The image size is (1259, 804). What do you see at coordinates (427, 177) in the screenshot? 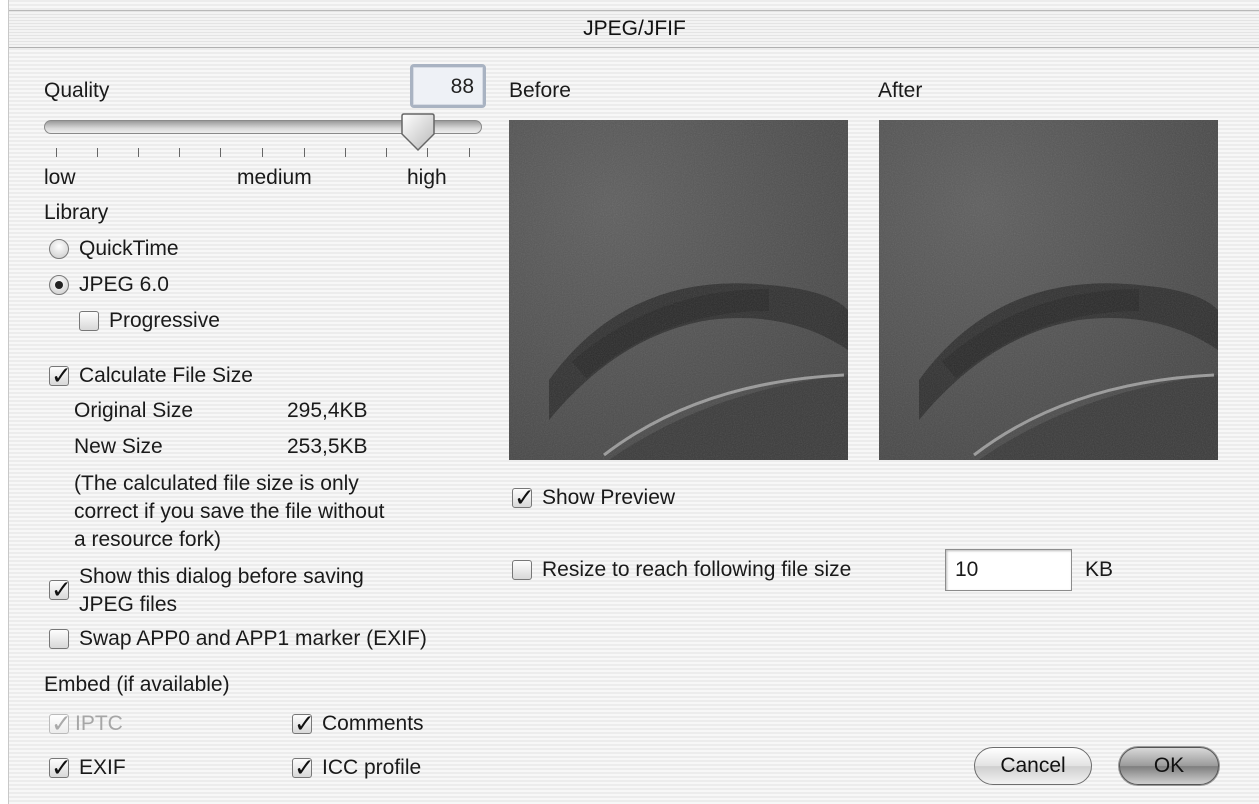
I see `quality-high-label: high` at bounding box center [427, 177].